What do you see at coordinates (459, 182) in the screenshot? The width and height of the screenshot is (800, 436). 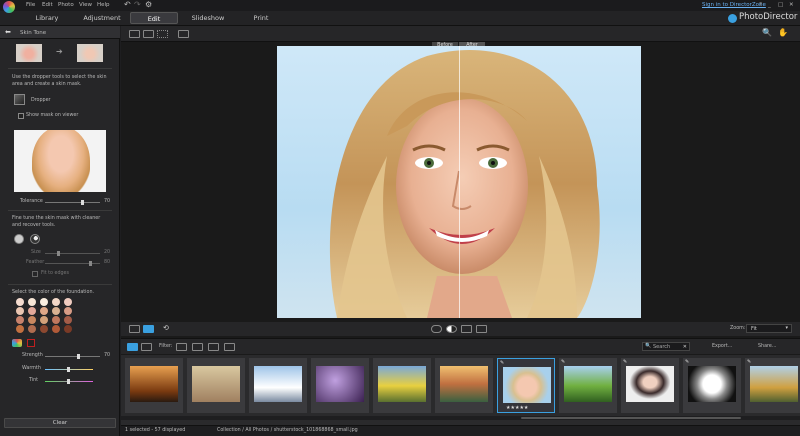 I see `split-divider` at bounding box center [459, 182].